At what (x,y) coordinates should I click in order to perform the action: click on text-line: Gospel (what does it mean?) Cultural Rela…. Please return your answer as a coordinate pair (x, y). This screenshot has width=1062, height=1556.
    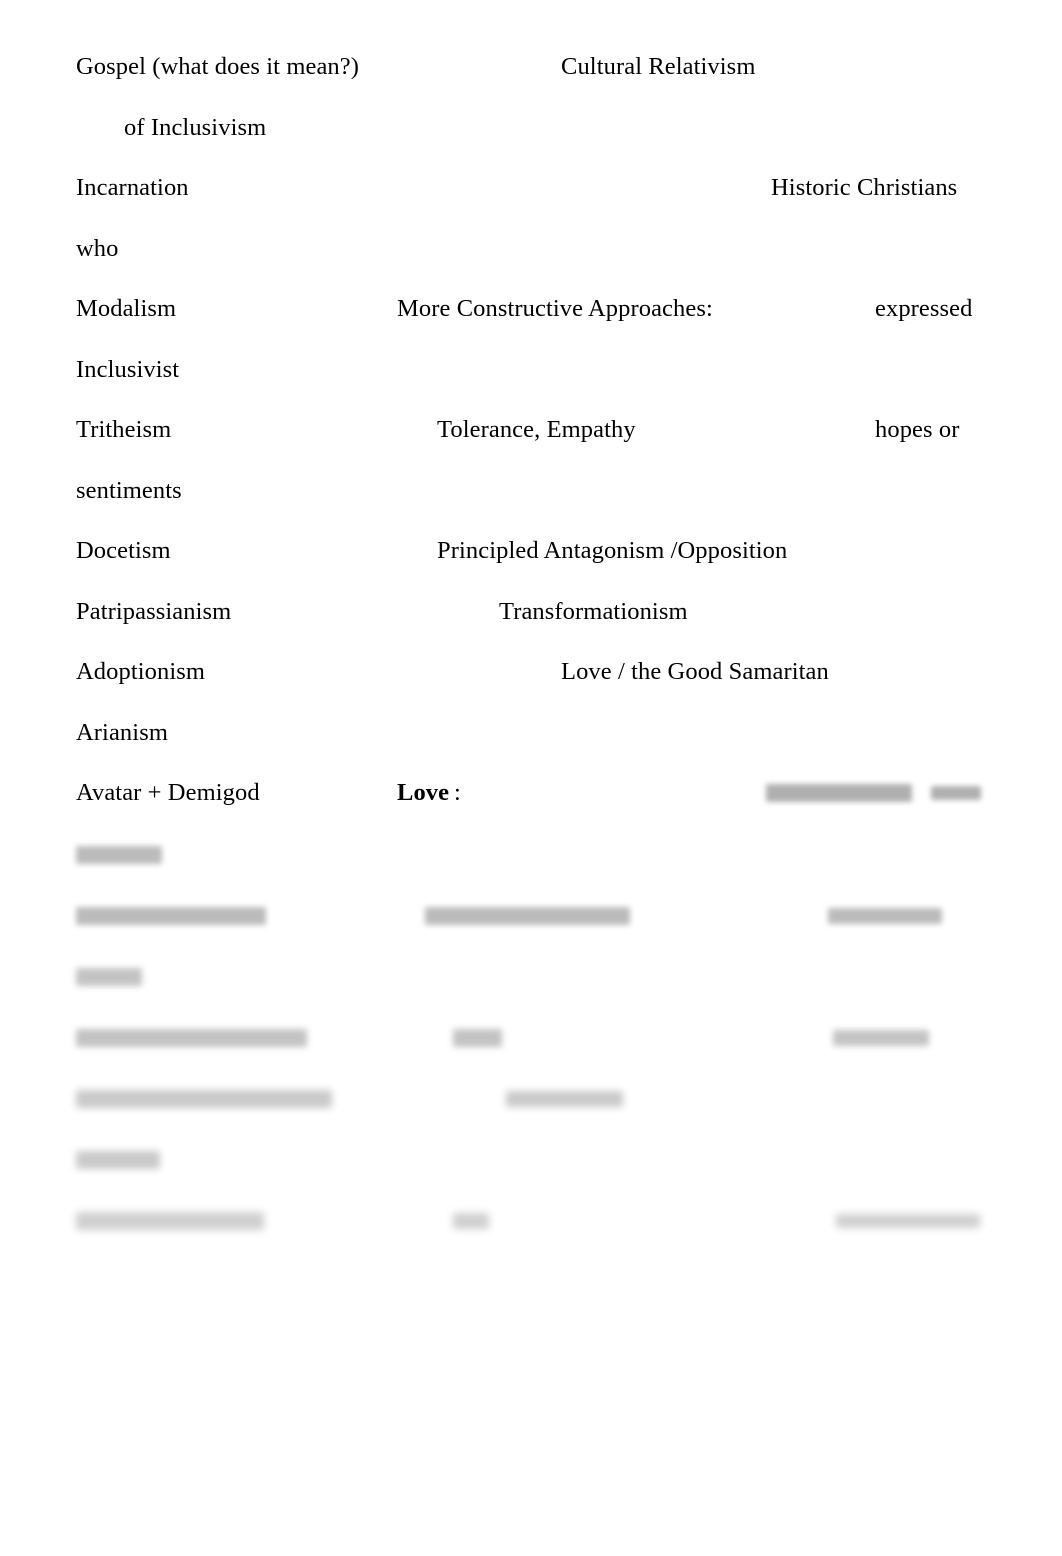
    Looking at the image, I should click on (569, 67).